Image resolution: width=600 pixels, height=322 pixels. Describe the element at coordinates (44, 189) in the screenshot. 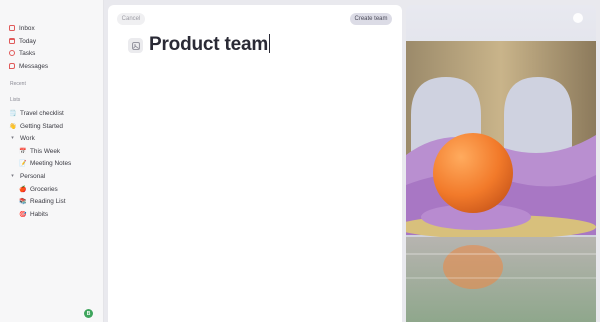

I see `sidebar-item-label: Groceries` at that location.